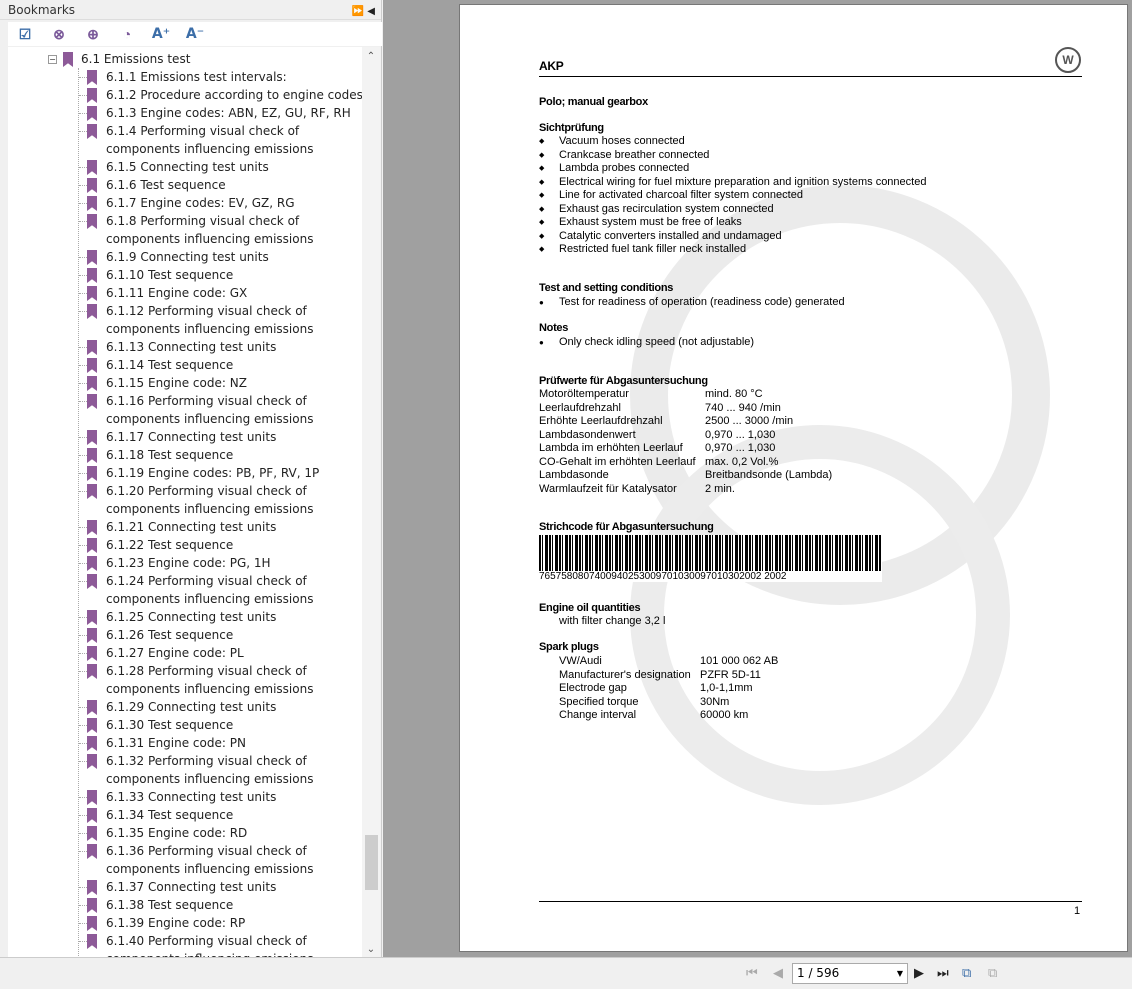  I want to click on goto-bookmark-icon: ◔, so click(127, 34).